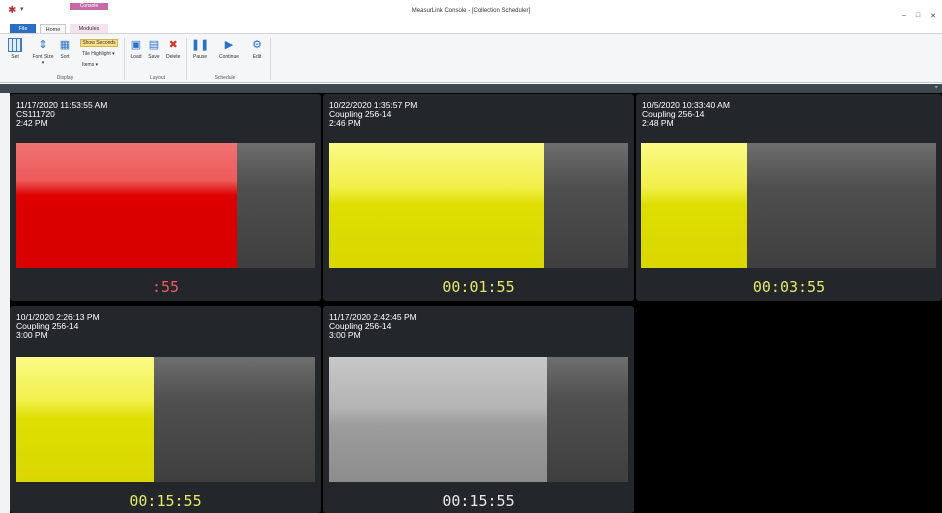 The image size is (942, 513). What do you see at coordinates (65, 45) in the screenshot?
I see `sort-icon: ▦` at bounding box center [65, 45].